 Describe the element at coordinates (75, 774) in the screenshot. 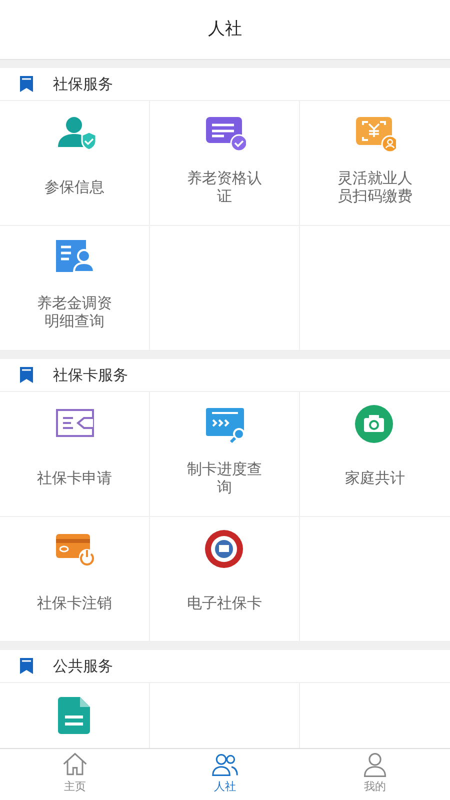

I see `tab-item: 主页` at that location.